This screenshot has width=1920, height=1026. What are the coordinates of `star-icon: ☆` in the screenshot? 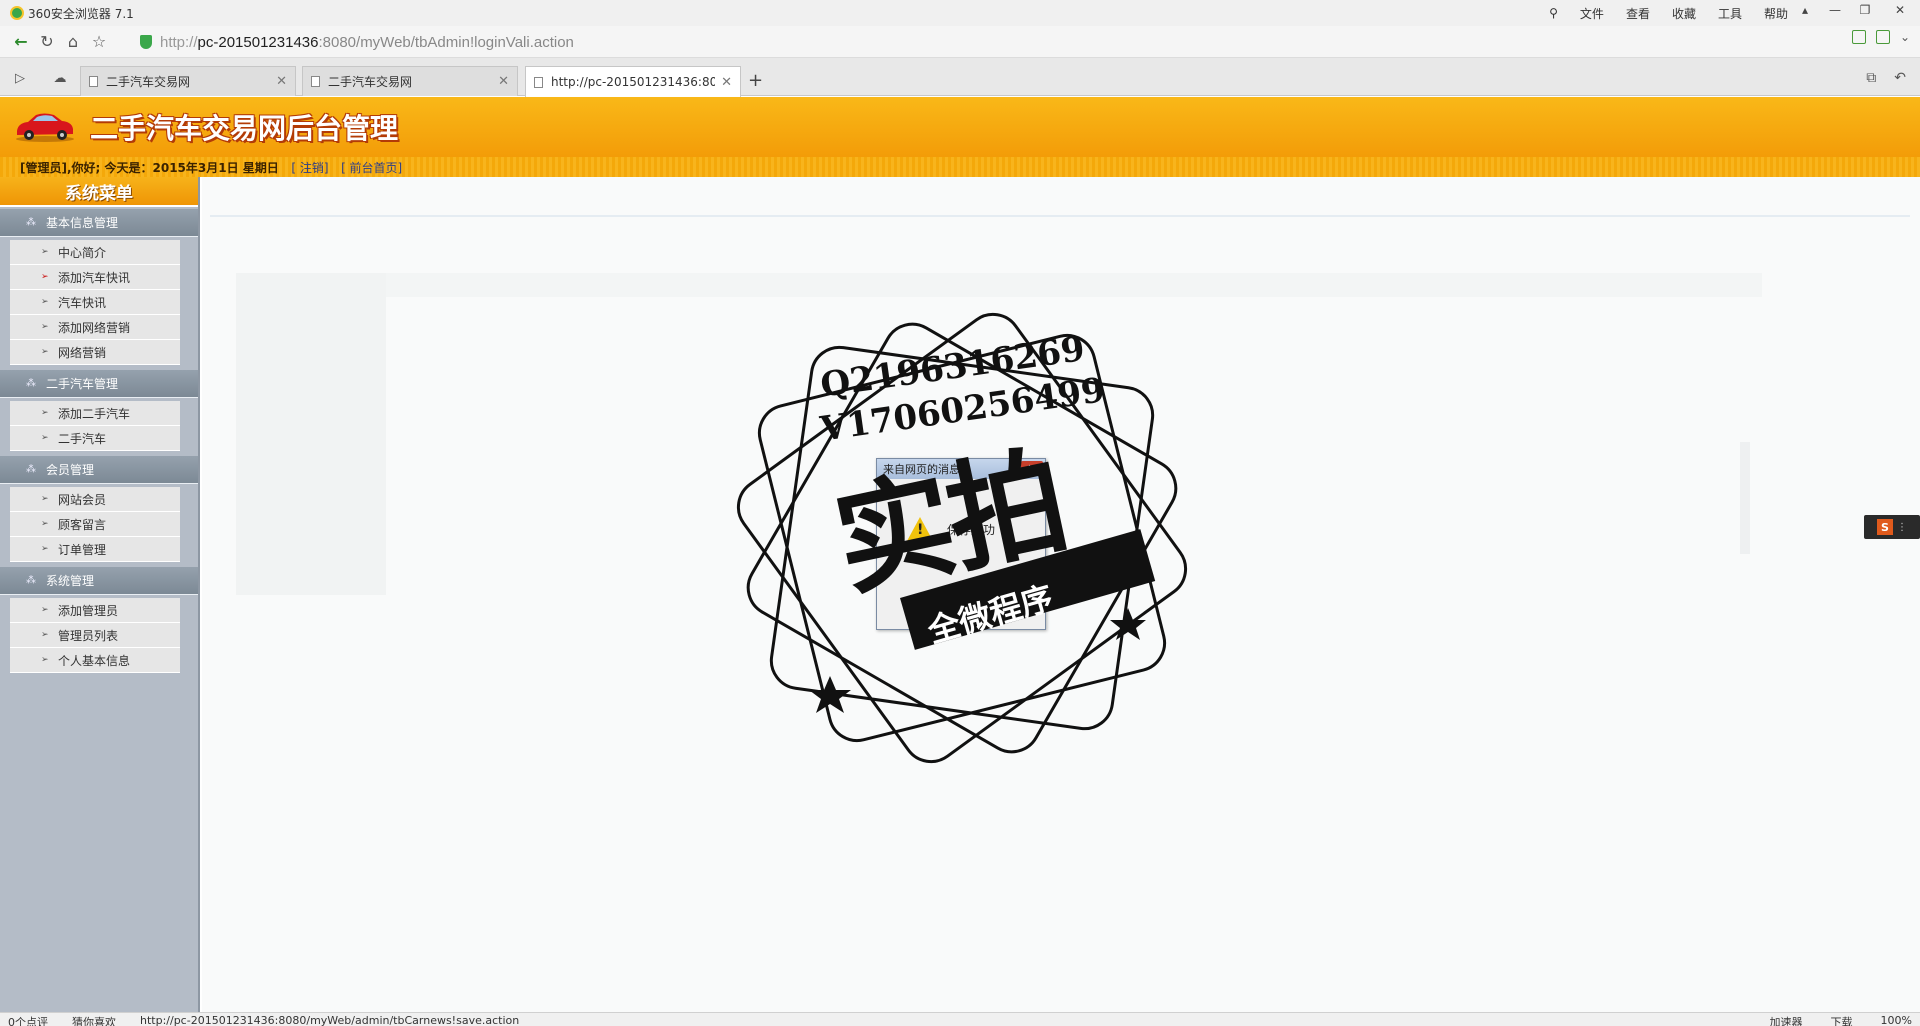 It's located at (99, 42).